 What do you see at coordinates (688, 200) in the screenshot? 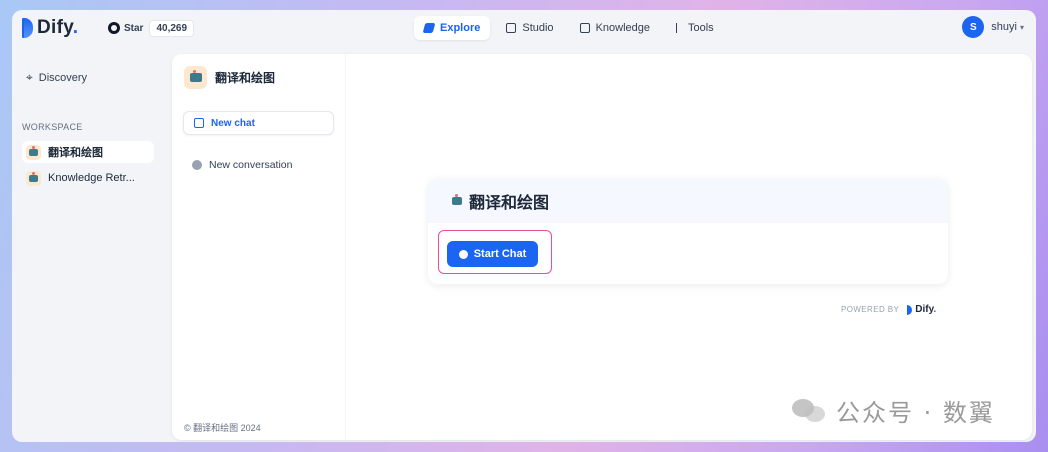
I see `welcome-card-header: 翻译和绘图` at bounding box center [688, 200].